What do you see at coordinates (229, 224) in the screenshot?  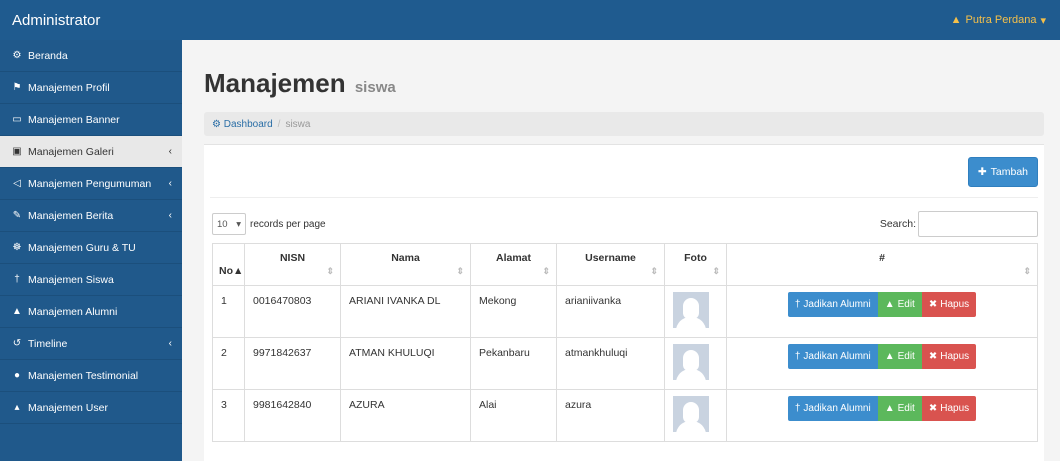 I see `page-length-select: 10 ▾` at bounding box center [229, 224].